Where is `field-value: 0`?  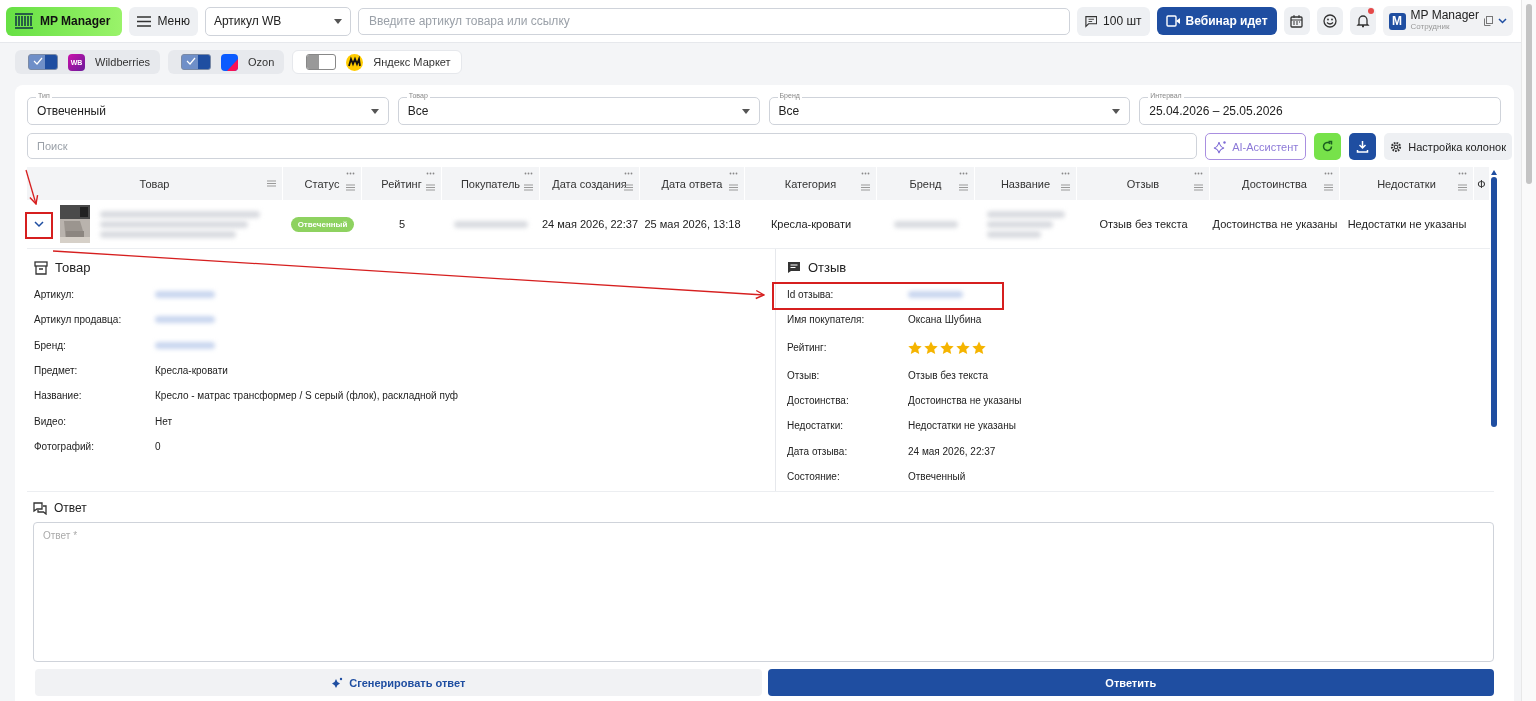
field-value: 0 is located at coordinates (158, 446).